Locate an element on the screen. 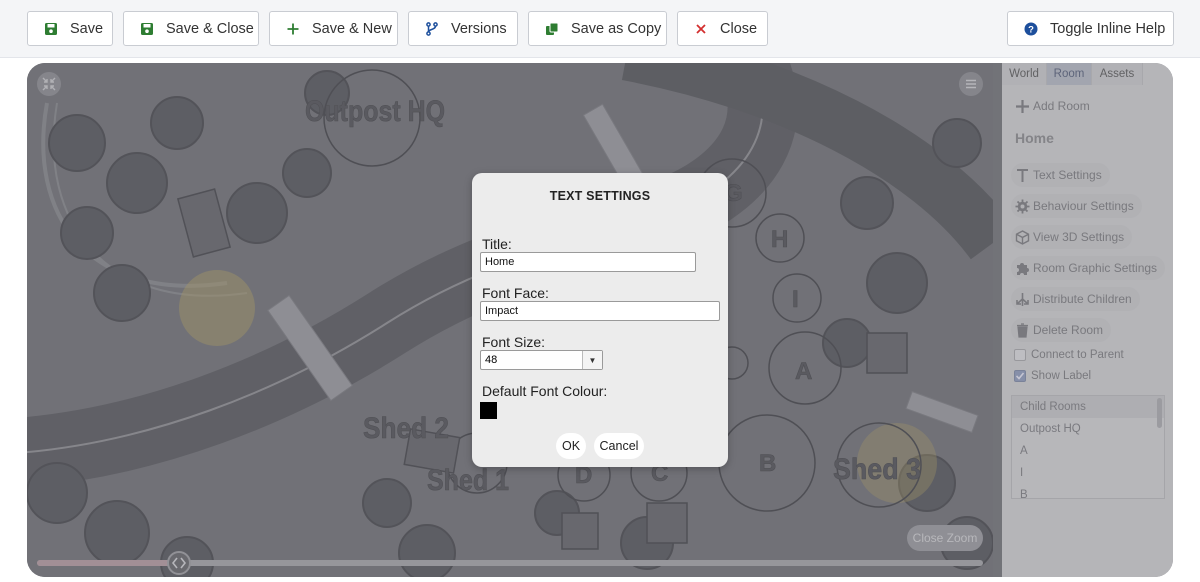  help-icon: ? is located at coordinates (1031, 29).